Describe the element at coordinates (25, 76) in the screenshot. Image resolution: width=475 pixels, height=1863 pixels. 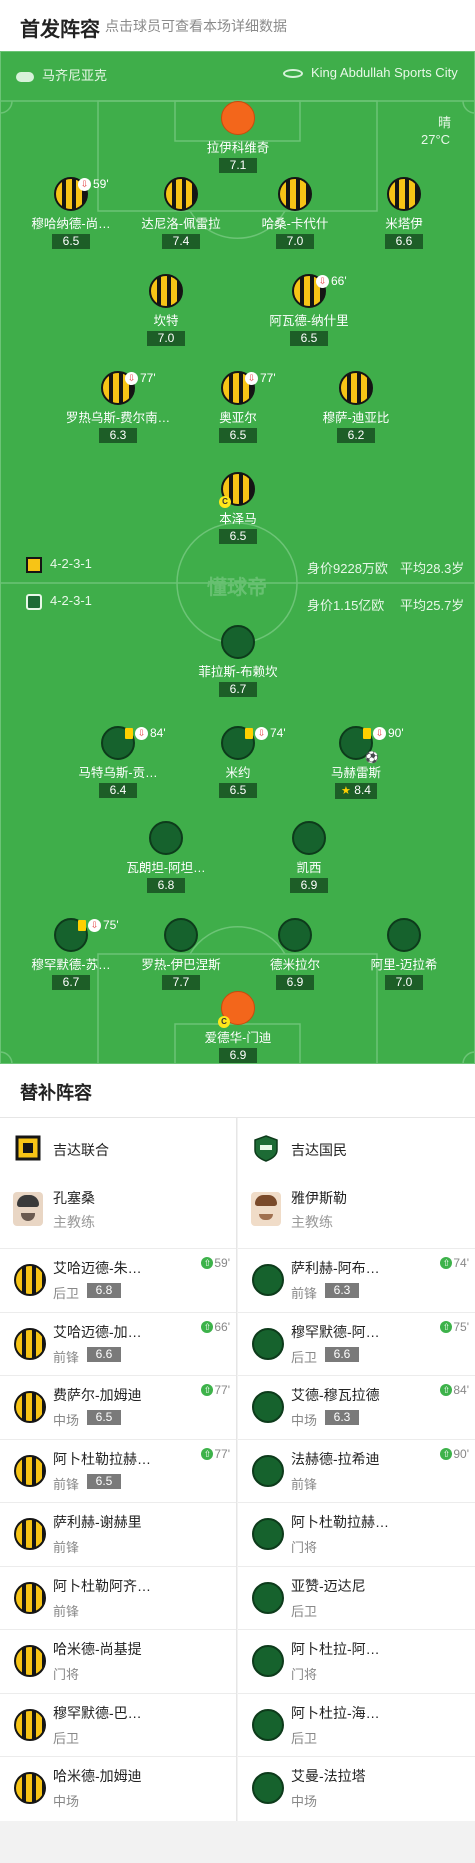
I see `whistle-icon` at that location.